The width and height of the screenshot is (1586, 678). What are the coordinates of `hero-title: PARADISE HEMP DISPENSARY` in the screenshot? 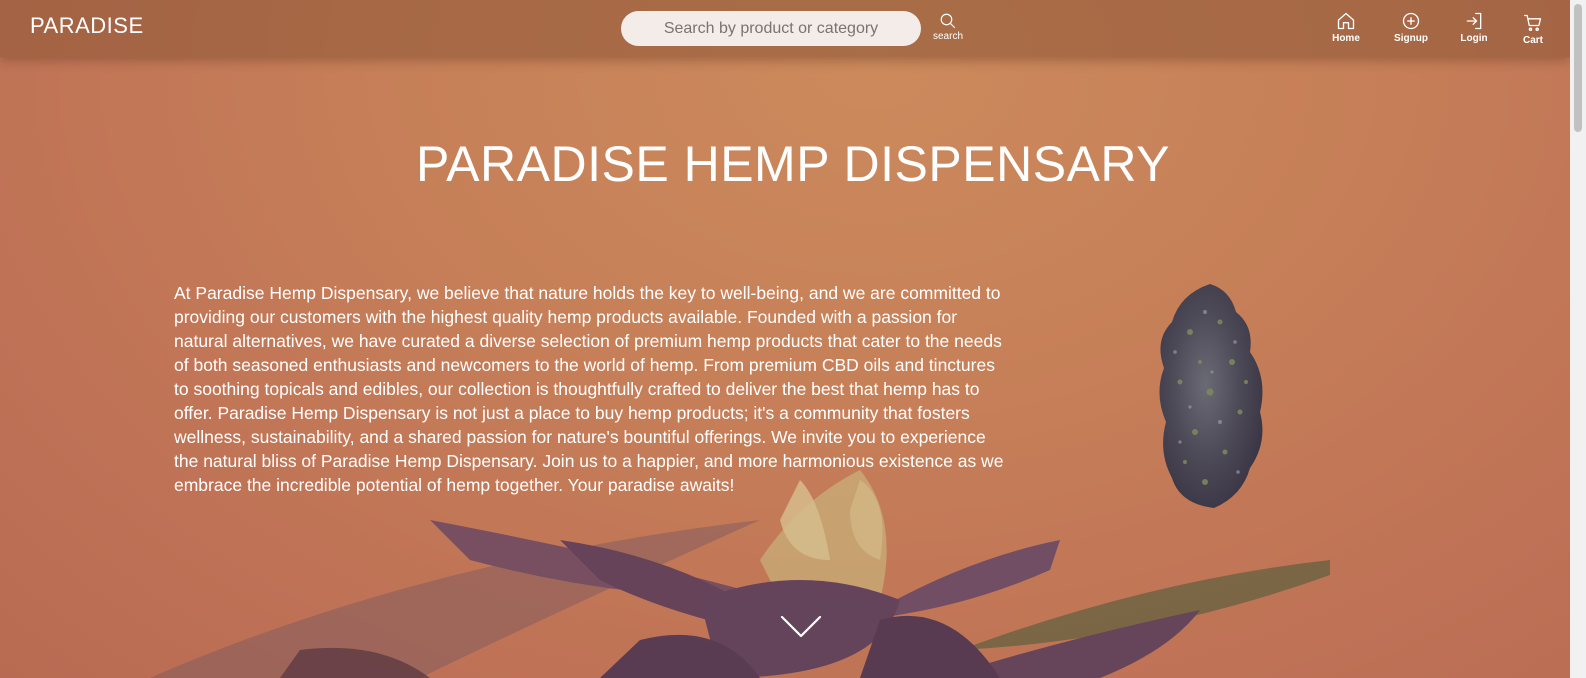 It's located at (793, 164).